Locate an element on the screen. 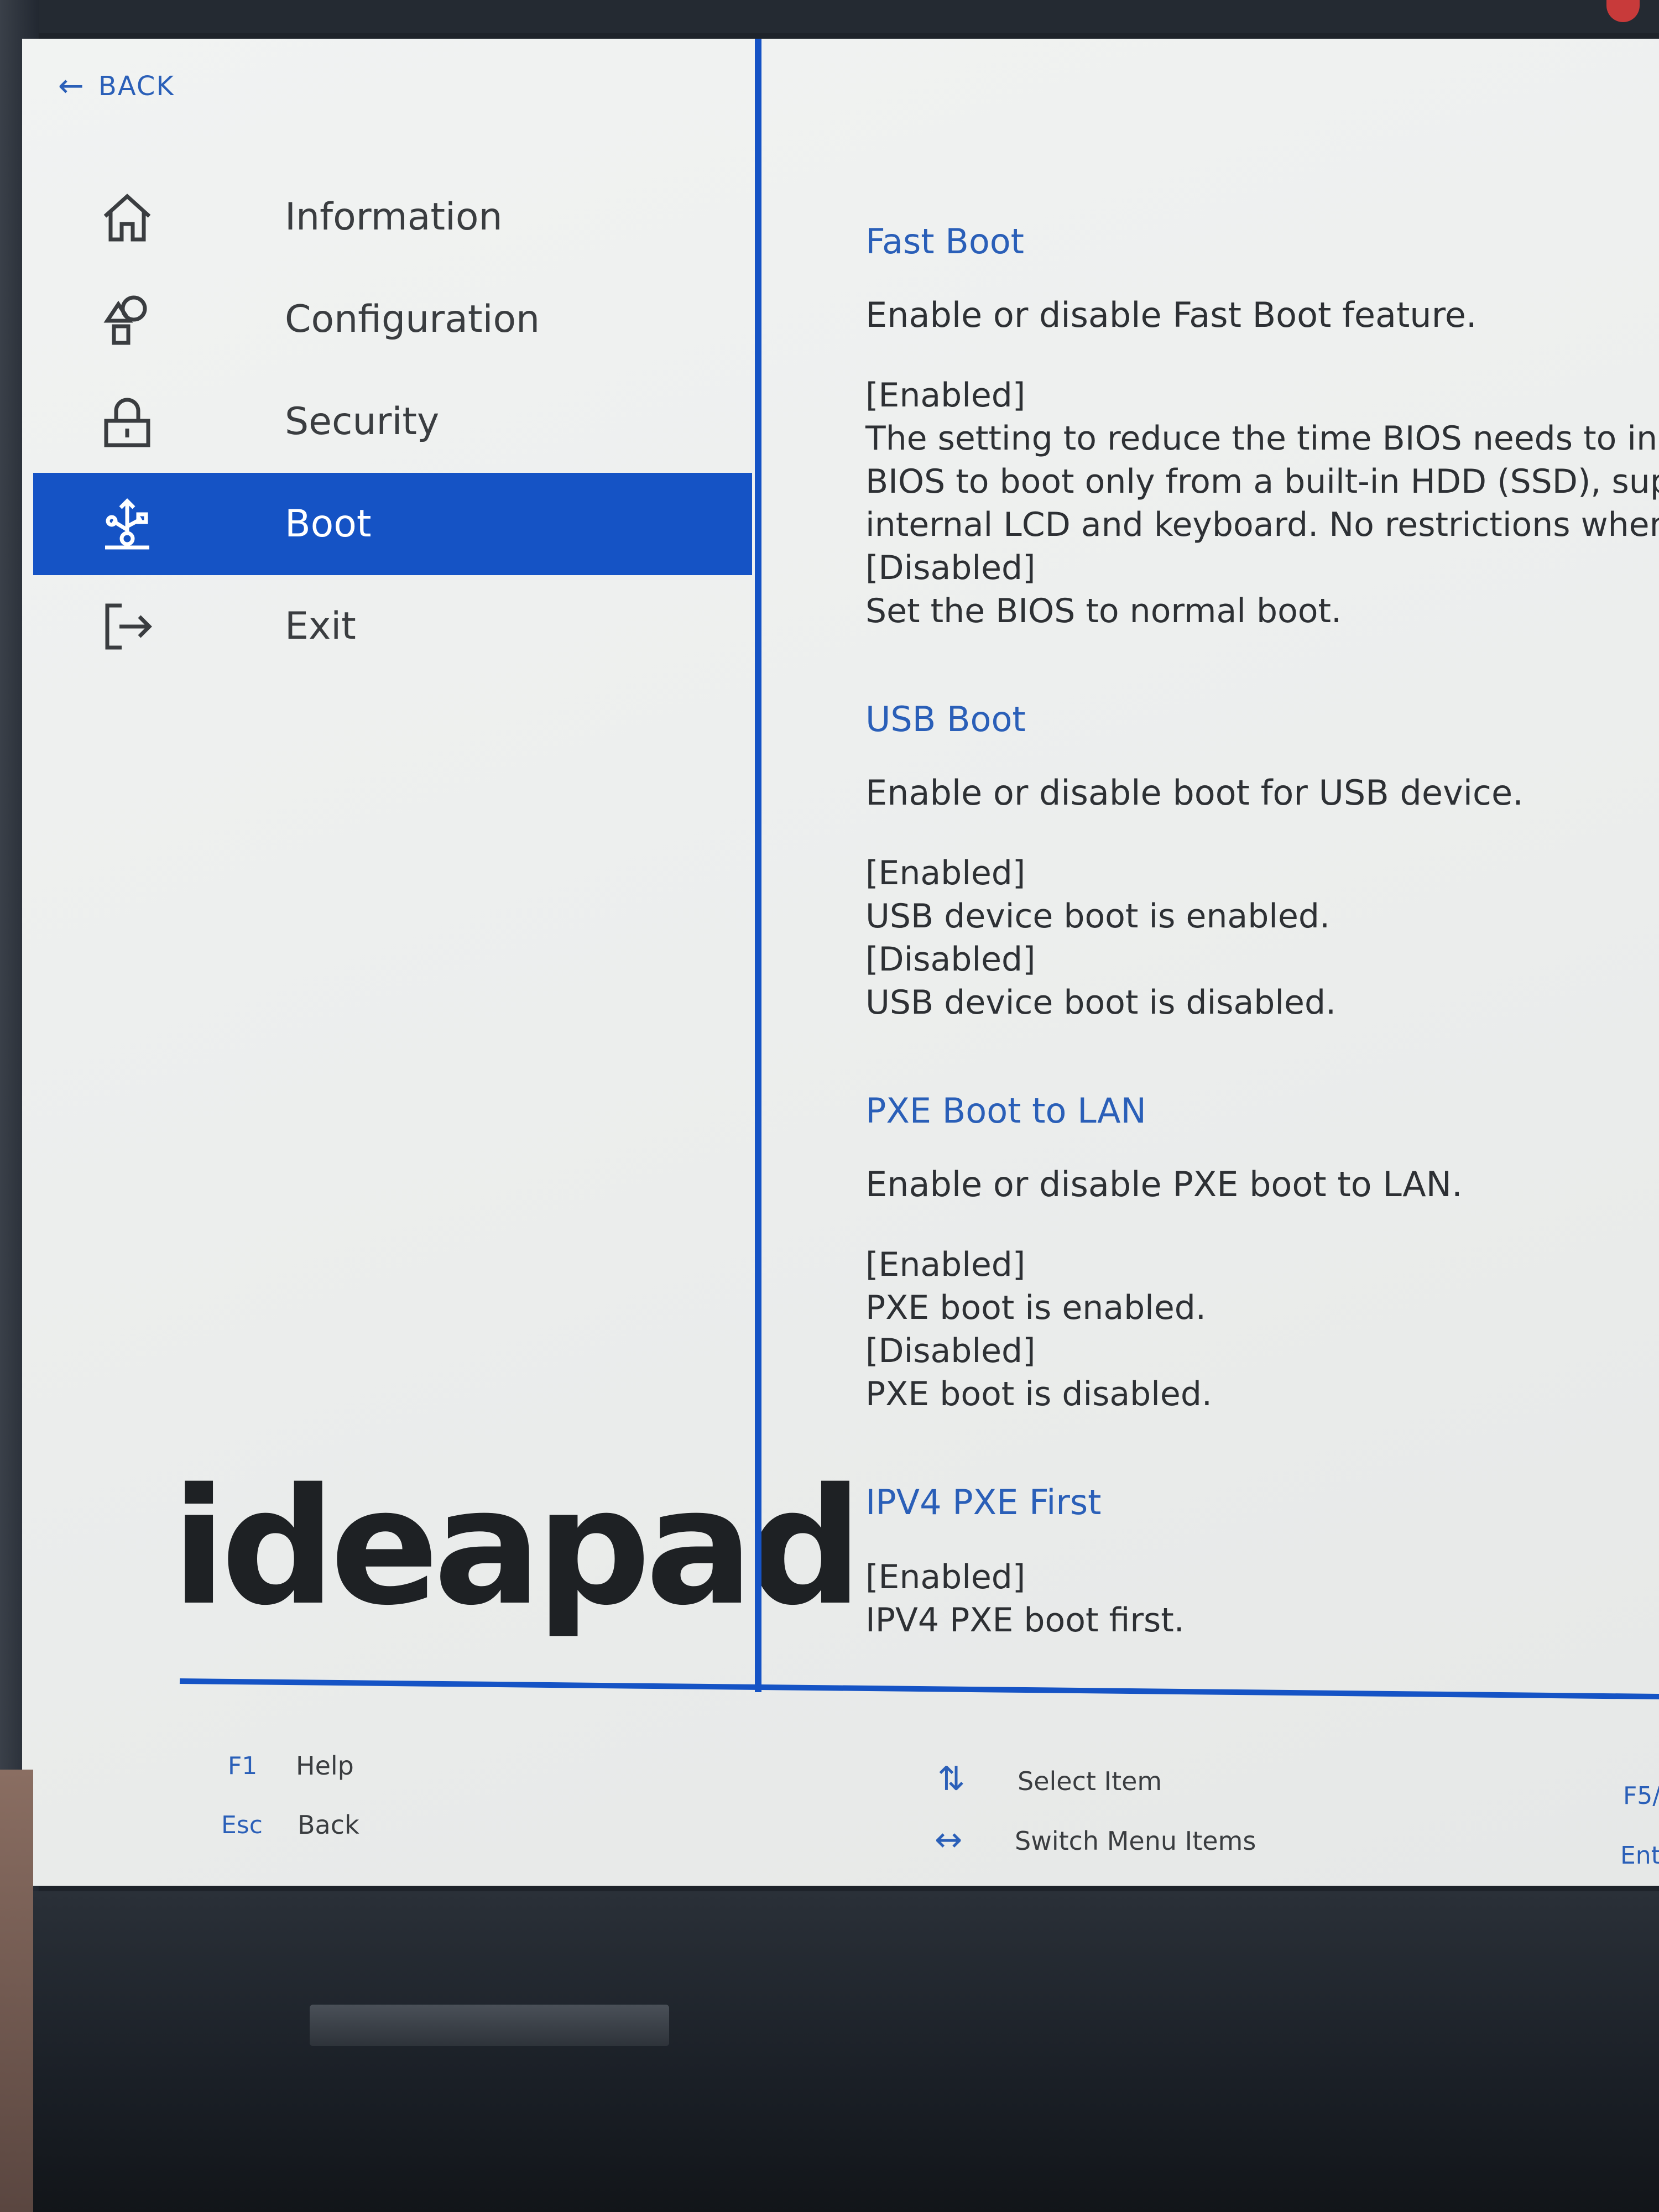  option-line: USB device boot is enabled. is located at coordinates (1098, 917).